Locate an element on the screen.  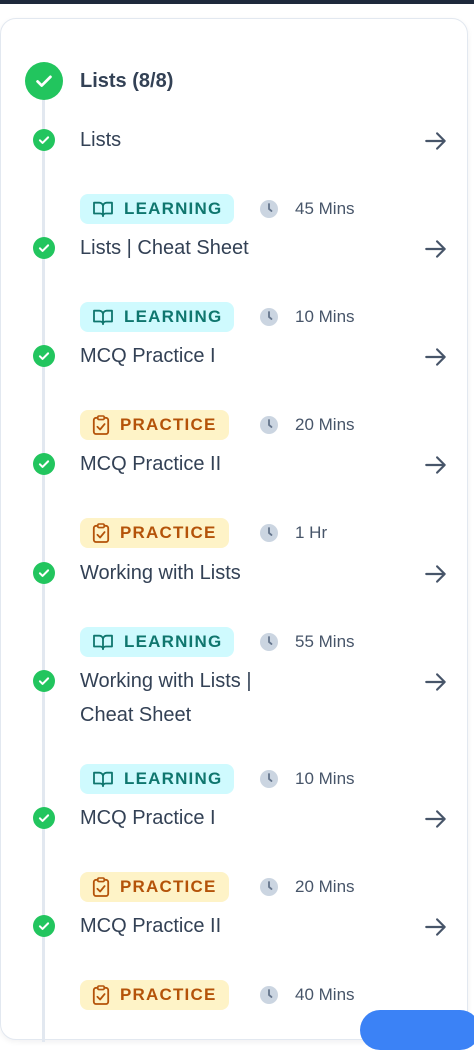
duration-text: 45 Mins is located at coordinates (325, 208).